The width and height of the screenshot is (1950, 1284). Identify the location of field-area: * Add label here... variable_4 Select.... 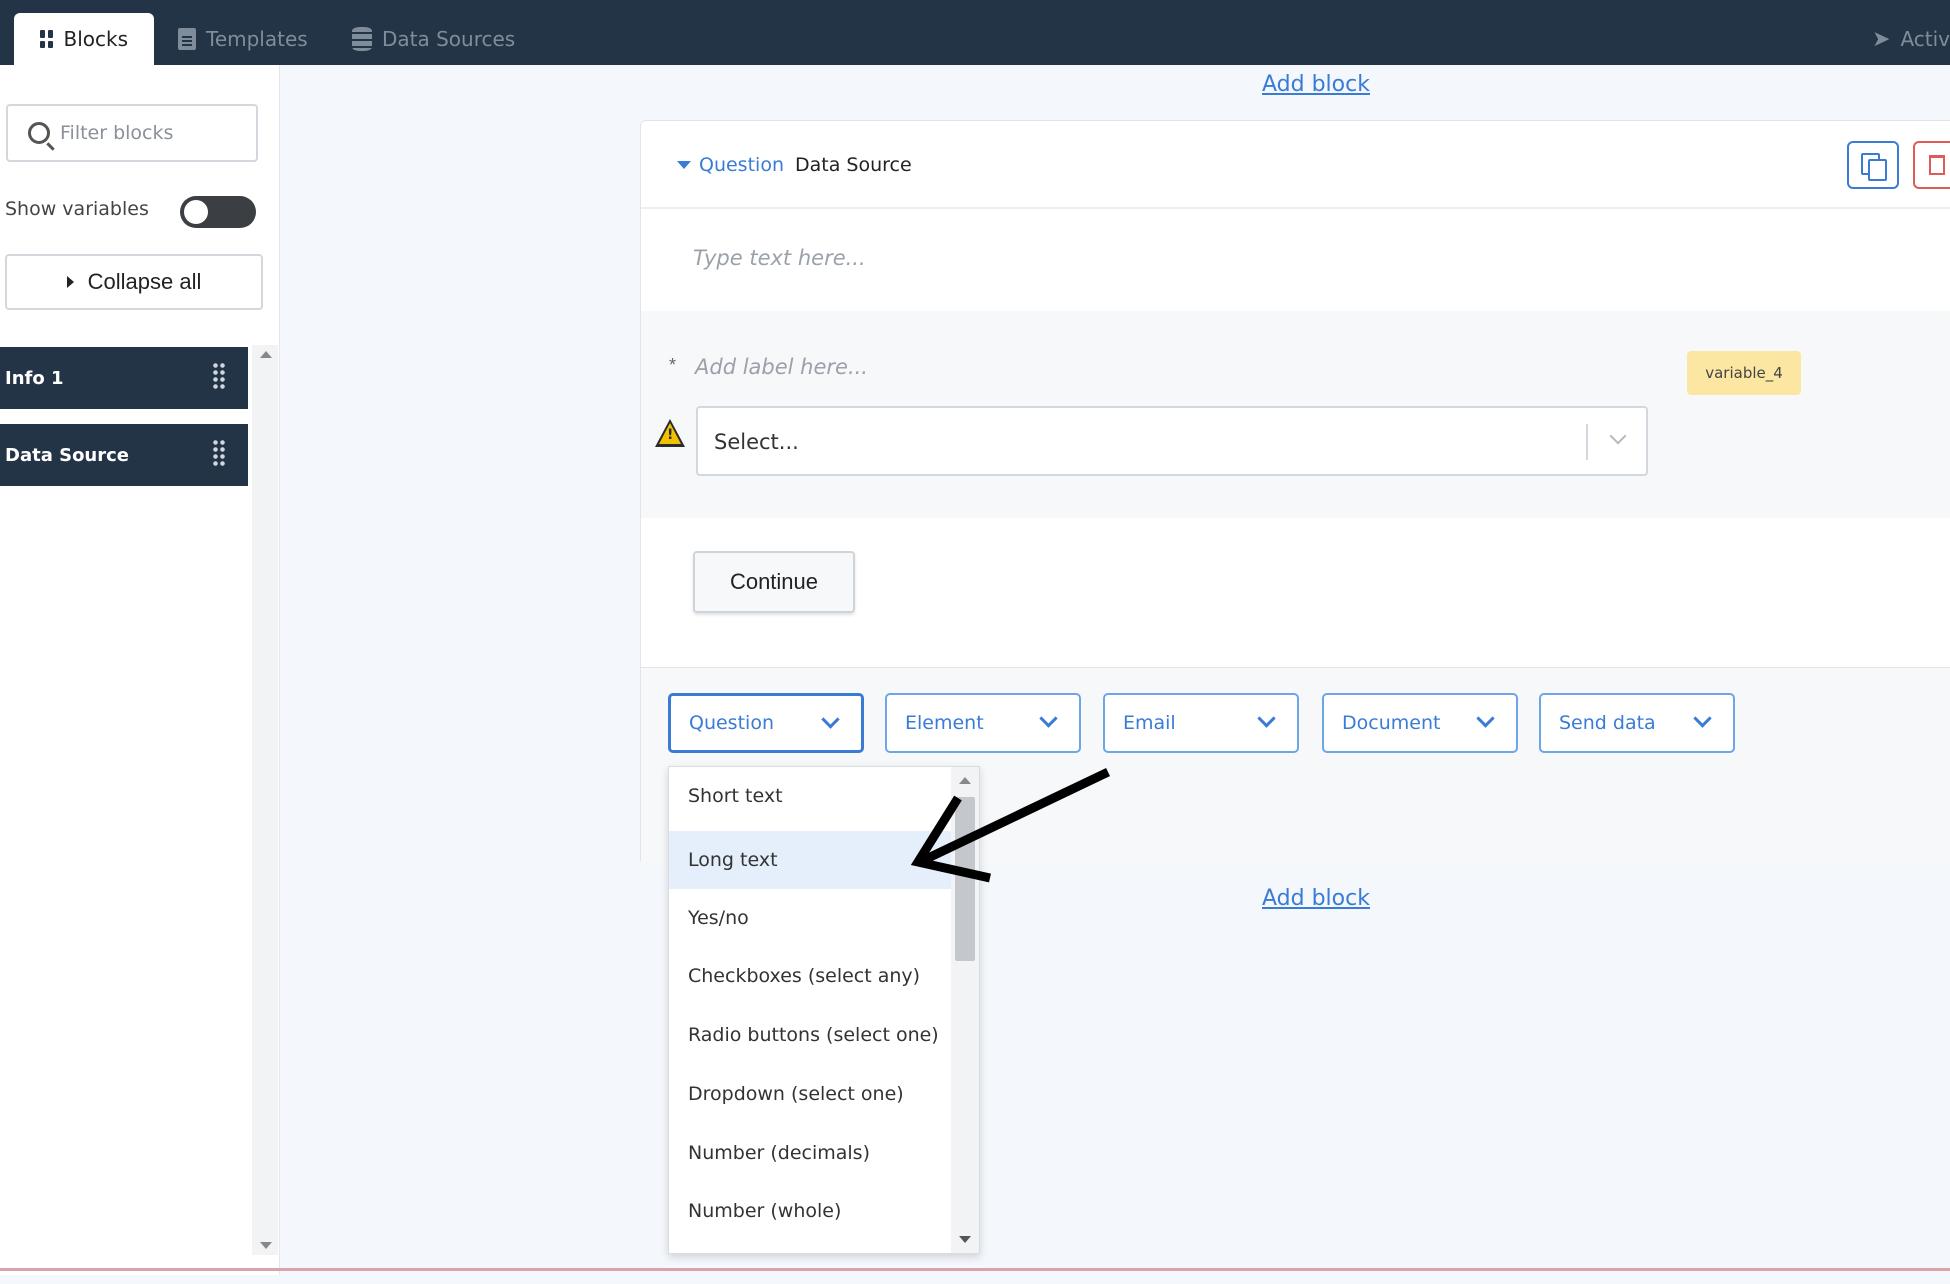
(1295, 414).